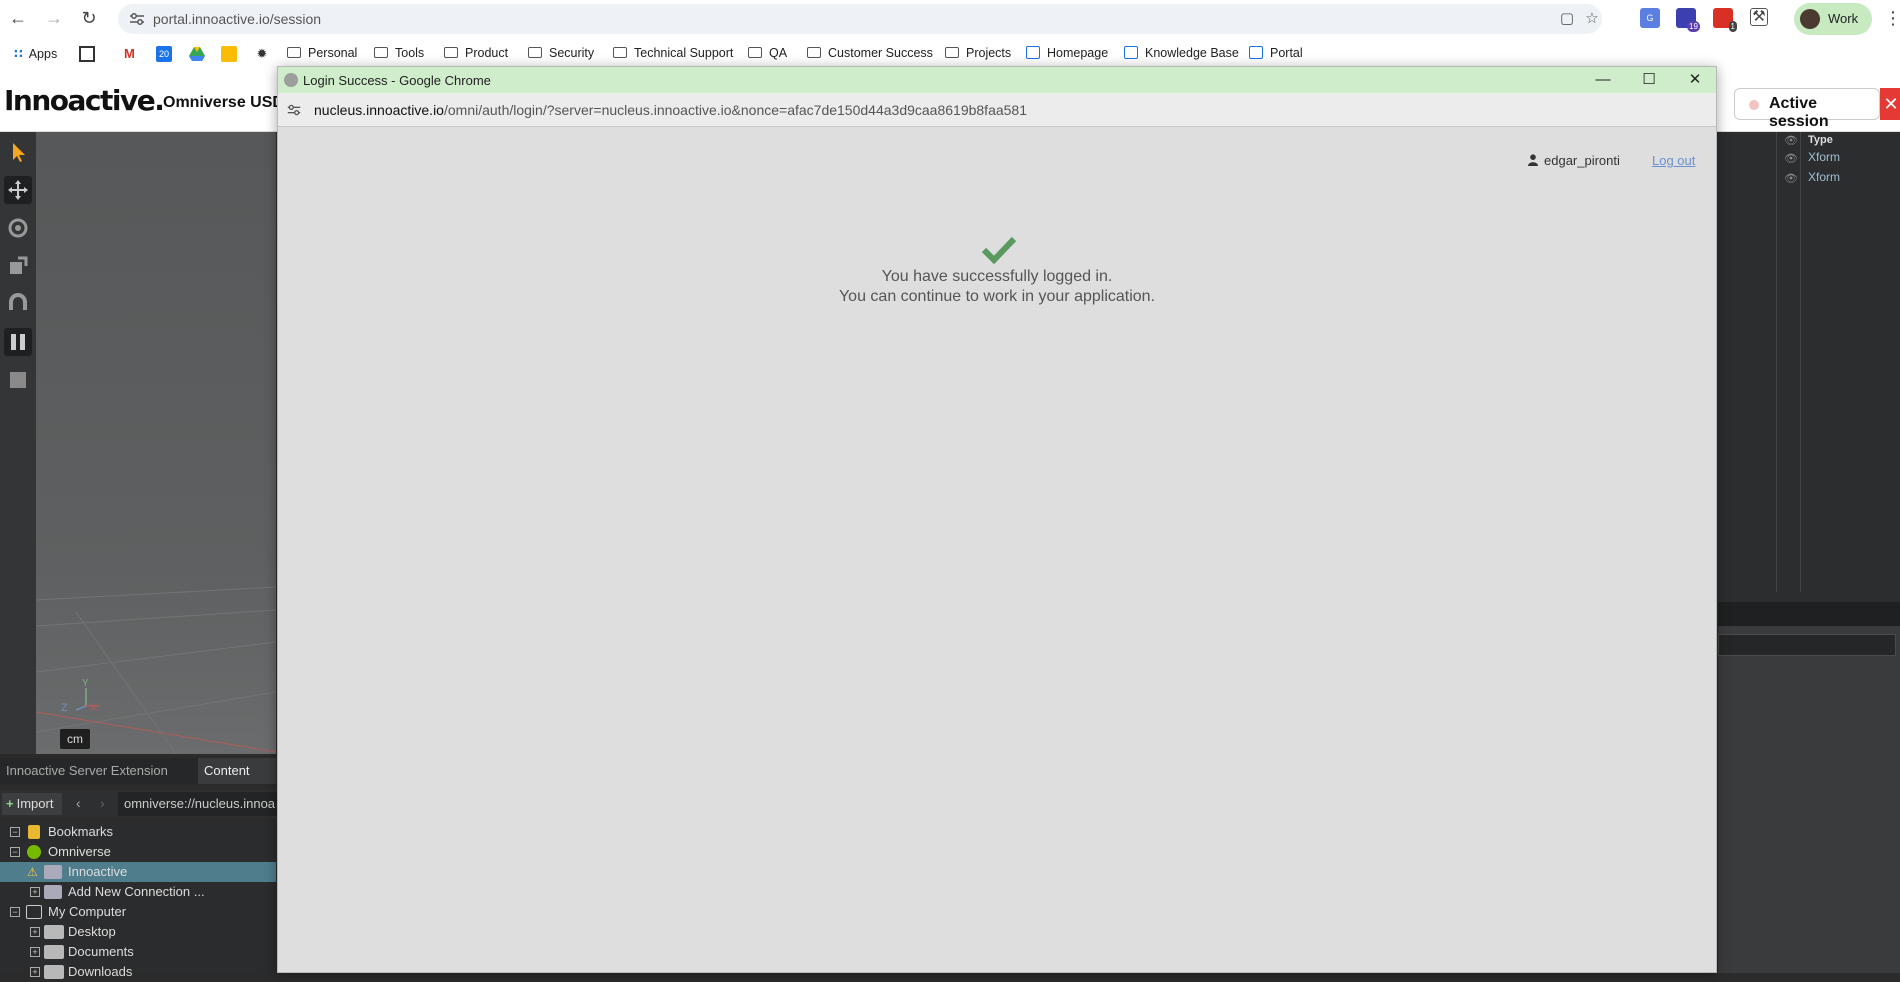 The height and width of the screenshot is (982, 1900). I want to click on calendar-icon: 20, so click(164, 54).